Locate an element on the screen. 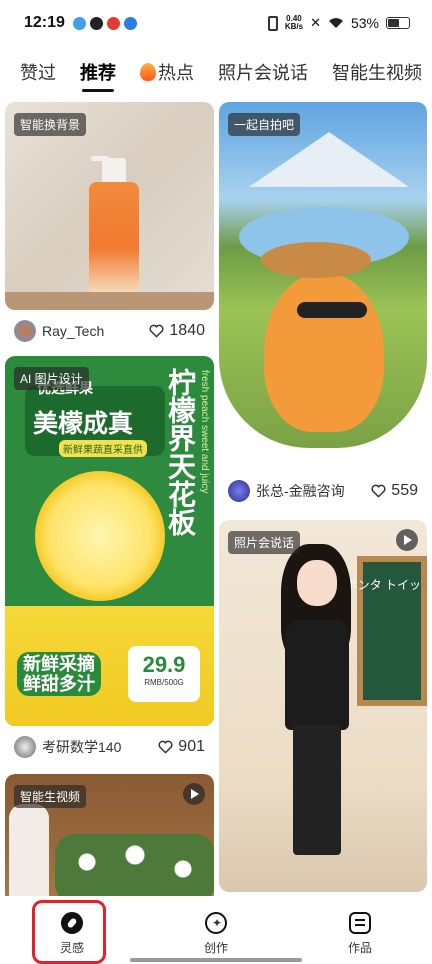 Image resolution: width=432 pixels, height=964 pixels. tab-label: 智能生视频 is located at coordinates (377, 73).